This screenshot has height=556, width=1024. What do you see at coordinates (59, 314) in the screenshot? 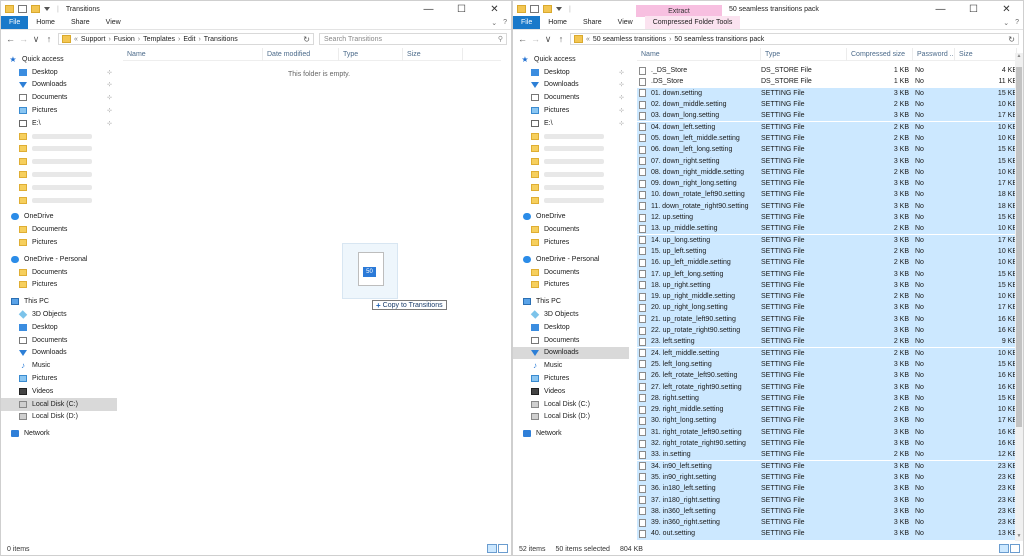
I see `nav-pc-3d-objects: 3D Objects` at bounding box center [59, 314].